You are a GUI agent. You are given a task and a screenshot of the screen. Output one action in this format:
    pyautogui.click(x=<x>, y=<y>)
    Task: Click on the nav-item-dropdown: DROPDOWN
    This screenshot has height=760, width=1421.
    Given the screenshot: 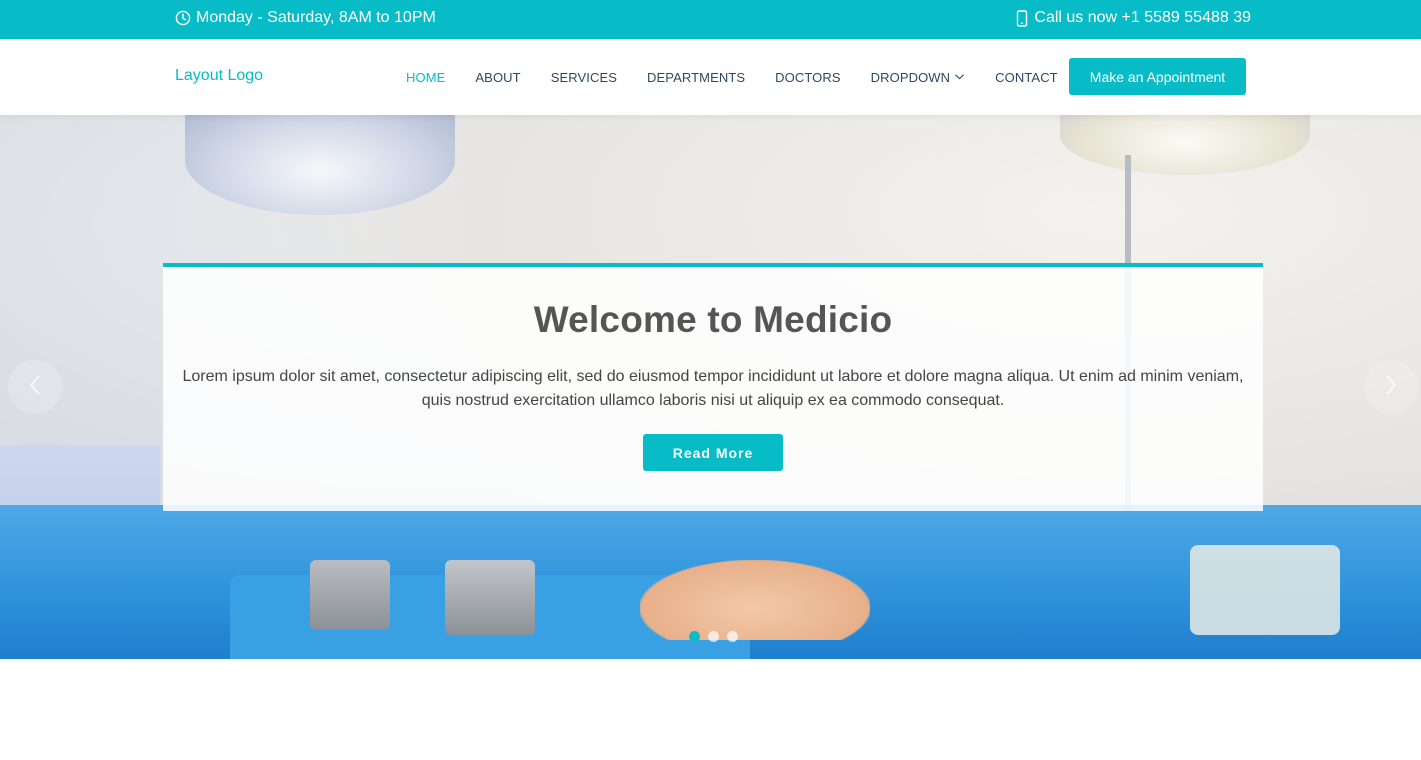 What is the action you would take?
    pyautogui.click(x=918, y=77)
    